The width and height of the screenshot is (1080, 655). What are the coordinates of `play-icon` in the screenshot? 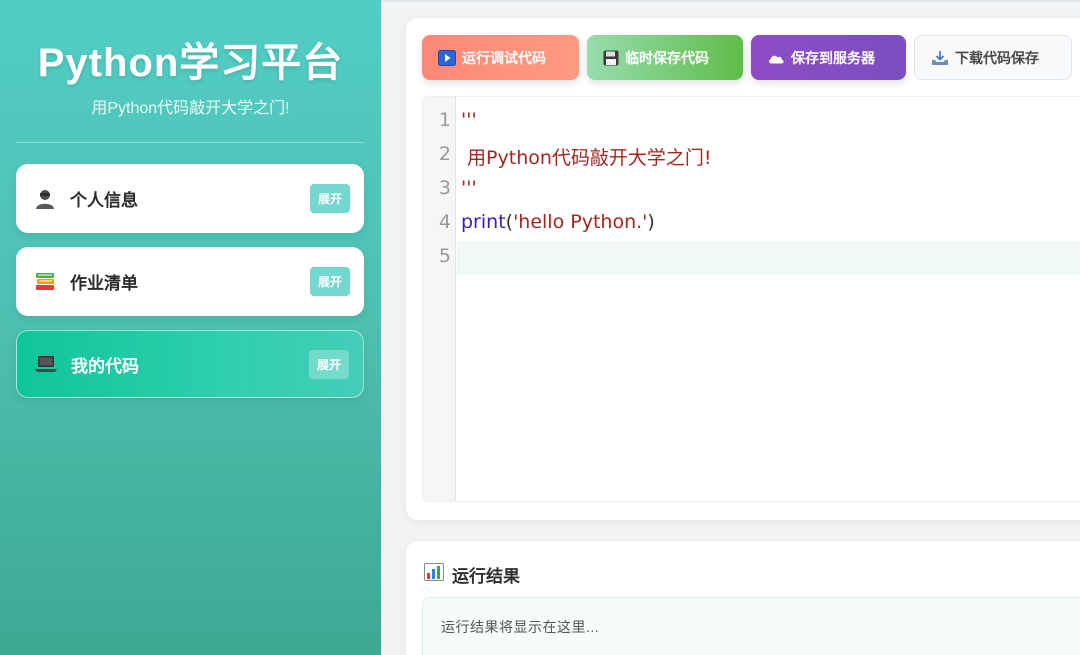 It's located at (447, 57).